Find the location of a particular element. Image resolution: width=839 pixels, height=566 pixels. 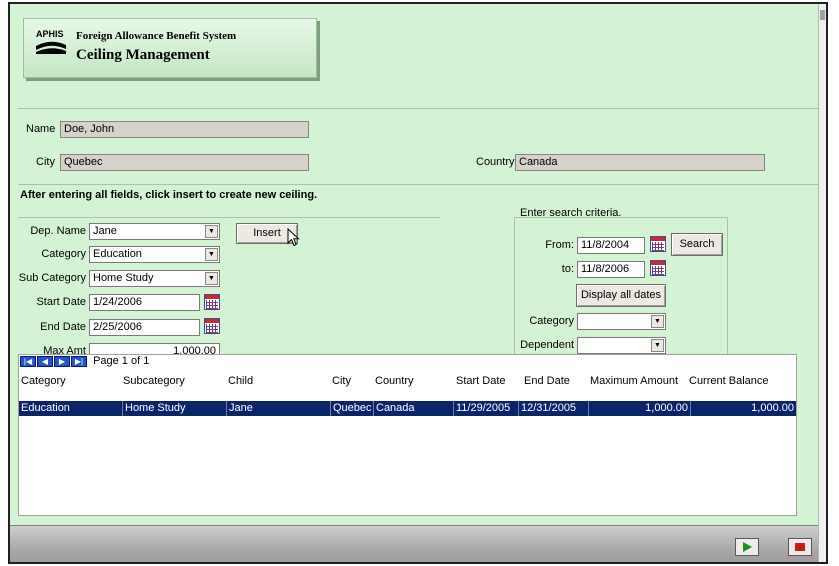

column-header: Category is located at coordinates (43, 381).